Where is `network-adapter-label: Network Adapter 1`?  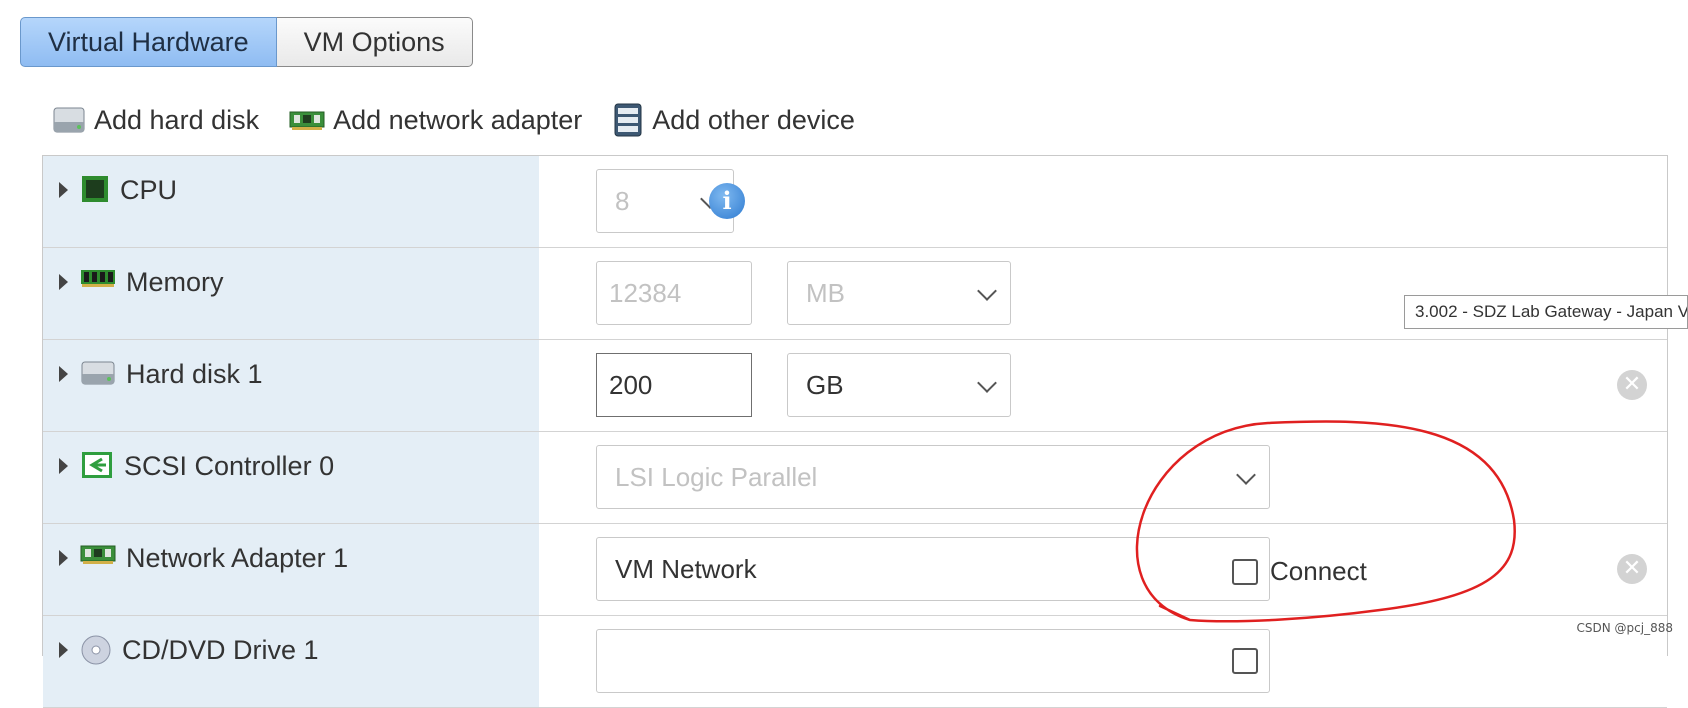
network-adapter-label: Network Adapter 1 is located at coordinates (237, 558).